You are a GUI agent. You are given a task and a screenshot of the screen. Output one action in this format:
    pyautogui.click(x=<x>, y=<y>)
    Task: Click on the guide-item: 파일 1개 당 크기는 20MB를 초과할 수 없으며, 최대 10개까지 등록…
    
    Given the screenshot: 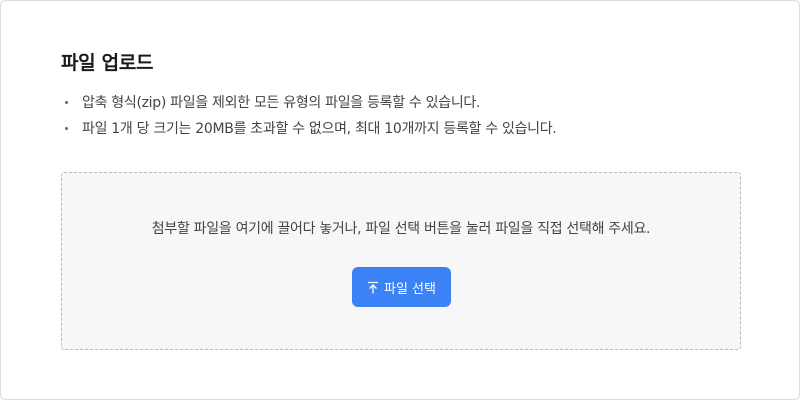 What is the action you would take?
    pyautogui.click(x=311, y=129)
    